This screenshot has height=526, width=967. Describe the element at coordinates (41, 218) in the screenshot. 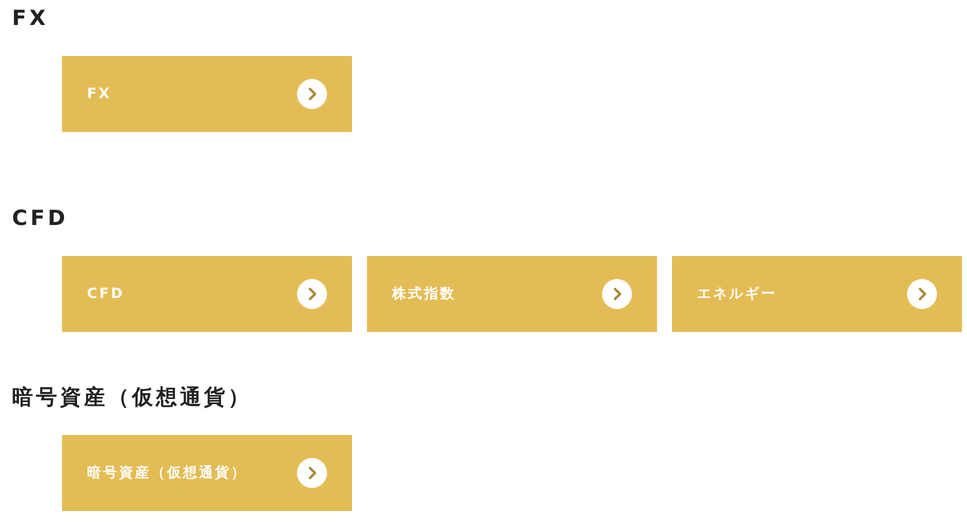

I see `section-heading: CFD` at that location.